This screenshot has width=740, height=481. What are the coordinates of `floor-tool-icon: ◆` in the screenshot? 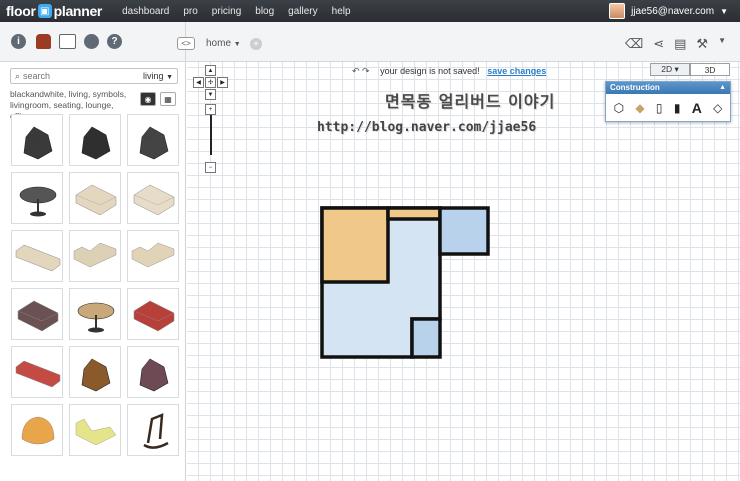 It's located at (639, 108).